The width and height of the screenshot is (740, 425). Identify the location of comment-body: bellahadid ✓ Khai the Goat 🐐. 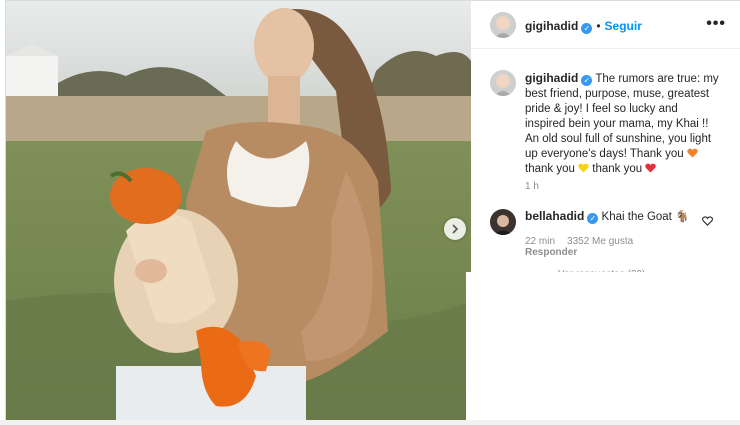
(620, 217).